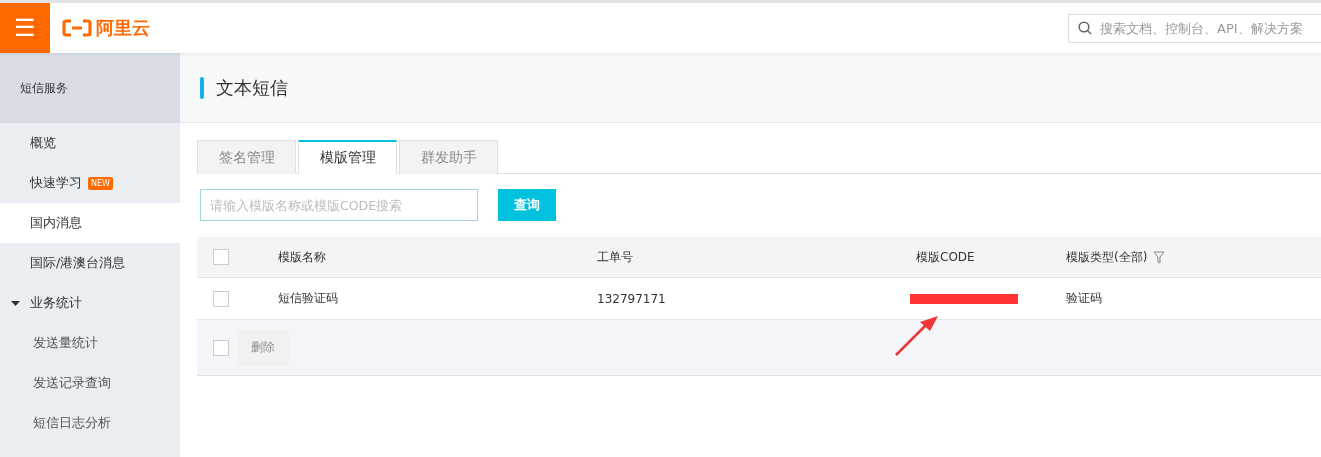 The height and width of the screenshot is (457, 1321). What do you see at coordinates (90, 343) in the screenshot?
I see `sidebar-subitem: 发送量统计` at bounding box center [90, 343].